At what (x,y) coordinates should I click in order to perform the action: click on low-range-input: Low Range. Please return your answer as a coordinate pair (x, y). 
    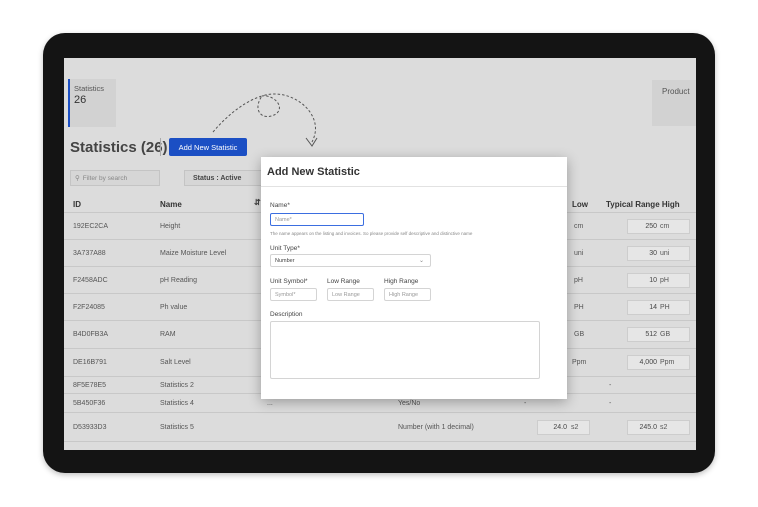
    Looking at the image, I should click on (350, 294).